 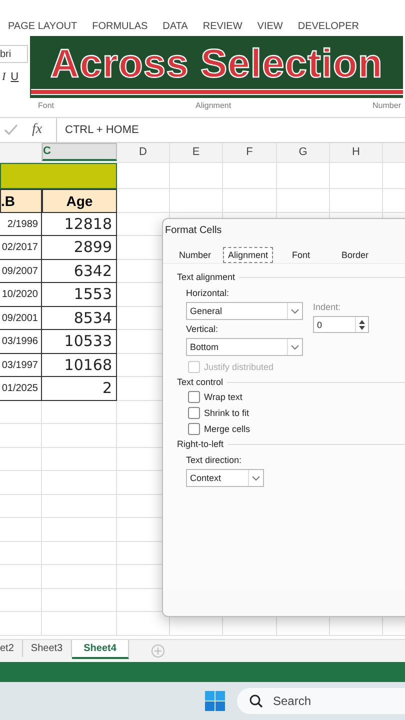 I want to click on table-cell: 12818, so click(x=79, y=224).